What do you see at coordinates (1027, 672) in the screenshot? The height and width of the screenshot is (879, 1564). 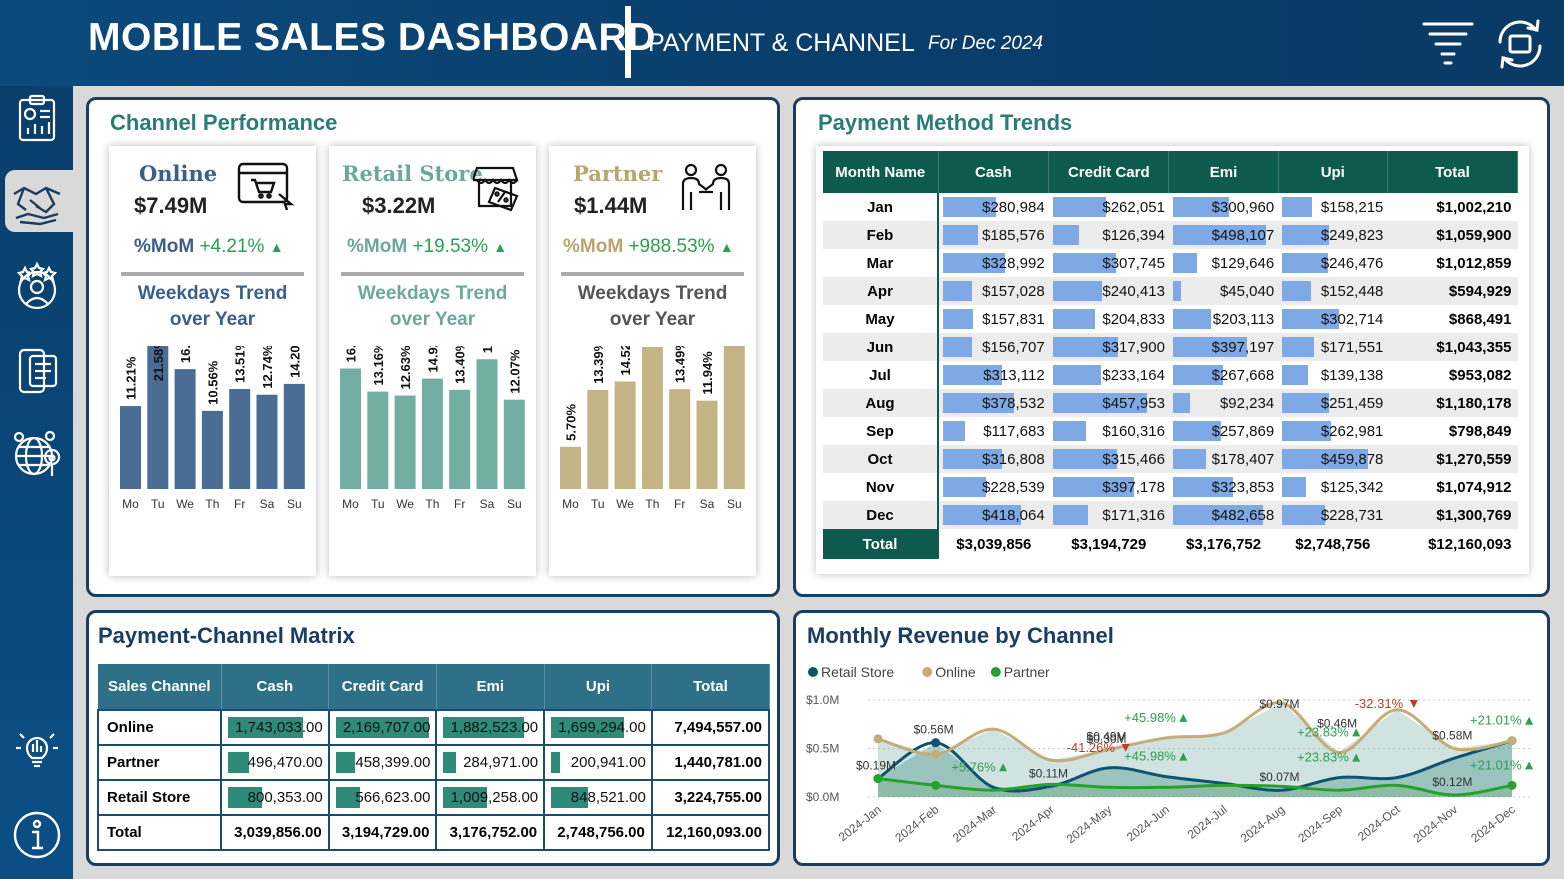 I see `legend-label: Partner` at bounding box center [1027, 672].